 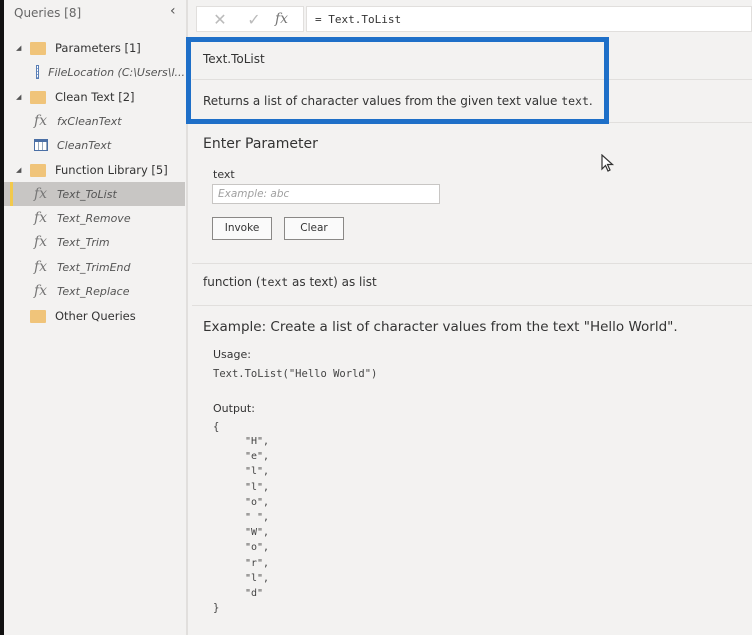 I want to click on usage-label: Usage:, so click(x=232, y=354).